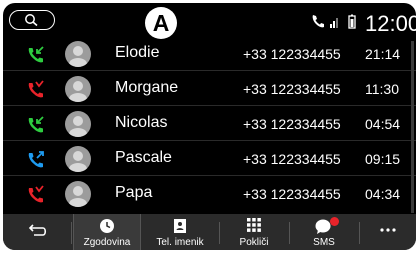  I want to click on tab-contacts-label: Tel. imenik, so click(180, 242).